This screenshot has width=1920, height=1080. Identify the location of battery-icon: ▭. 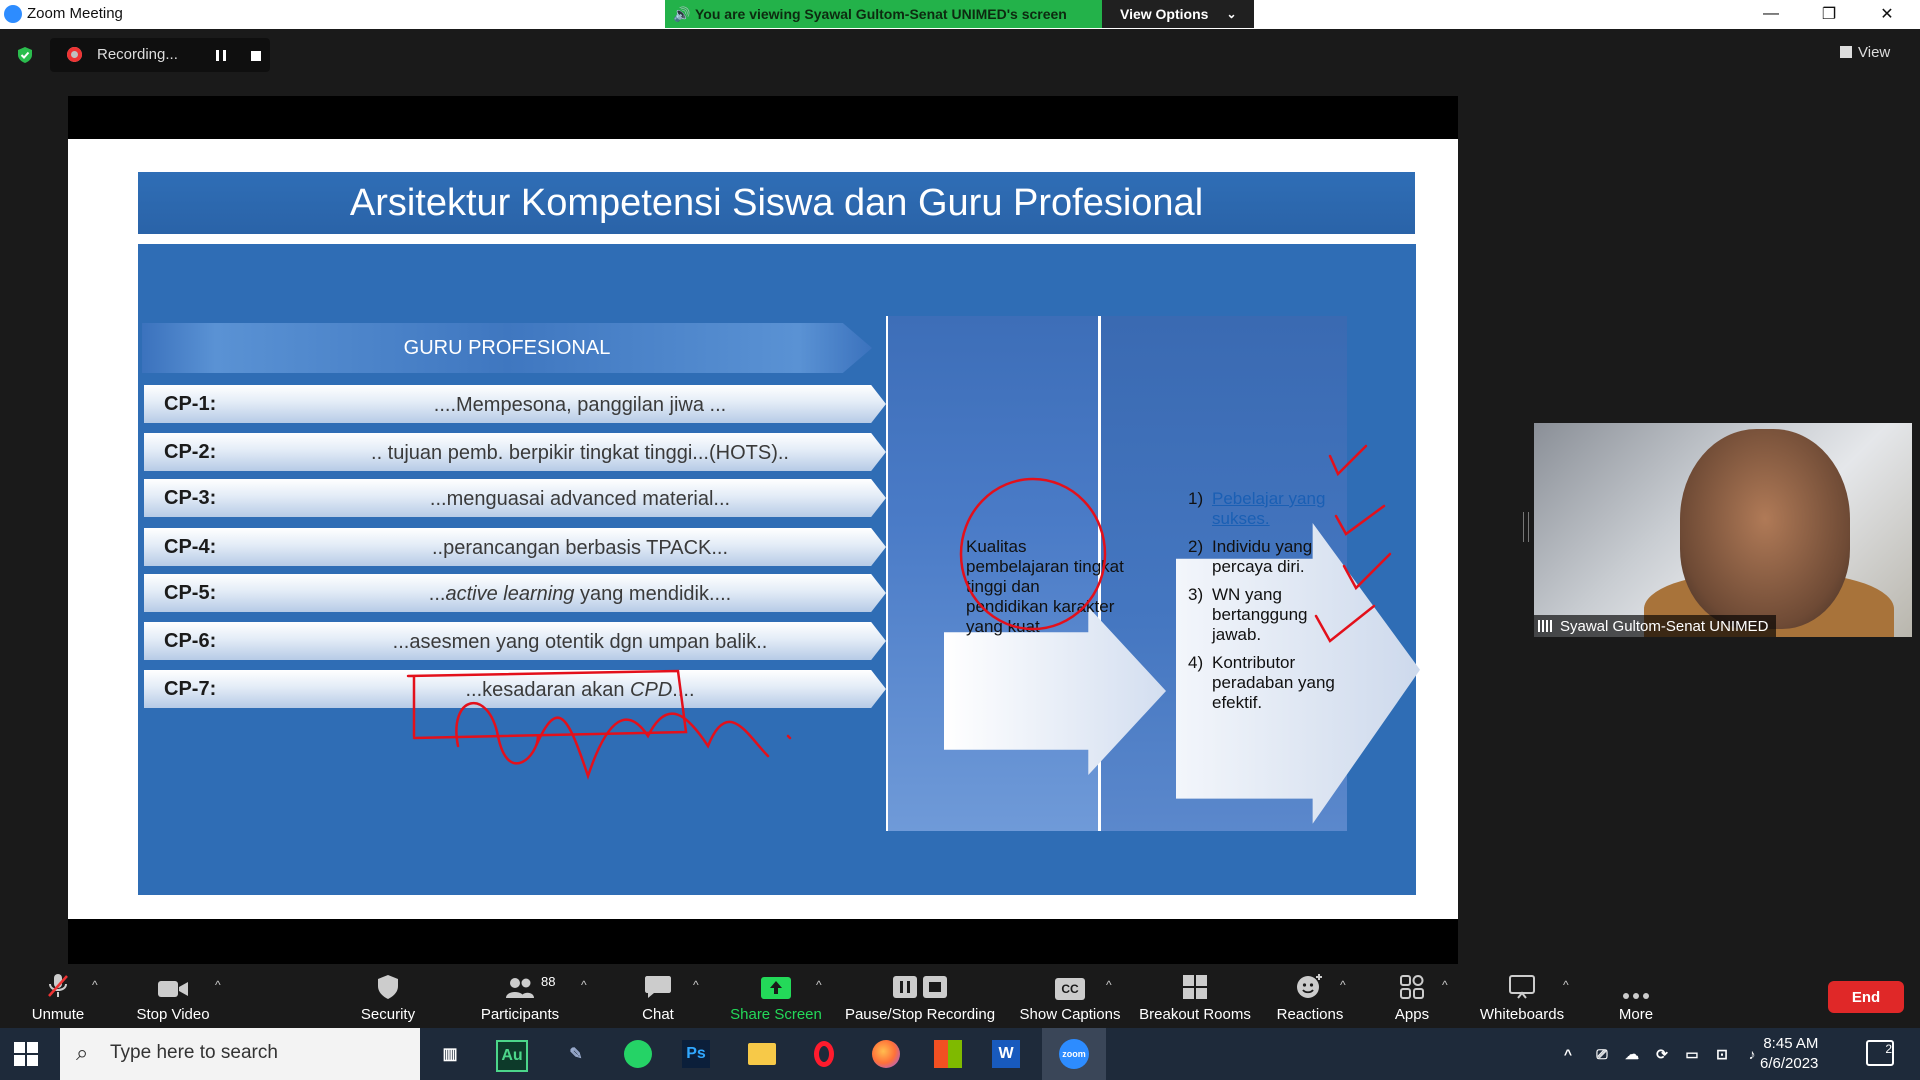
(1692, 1054).